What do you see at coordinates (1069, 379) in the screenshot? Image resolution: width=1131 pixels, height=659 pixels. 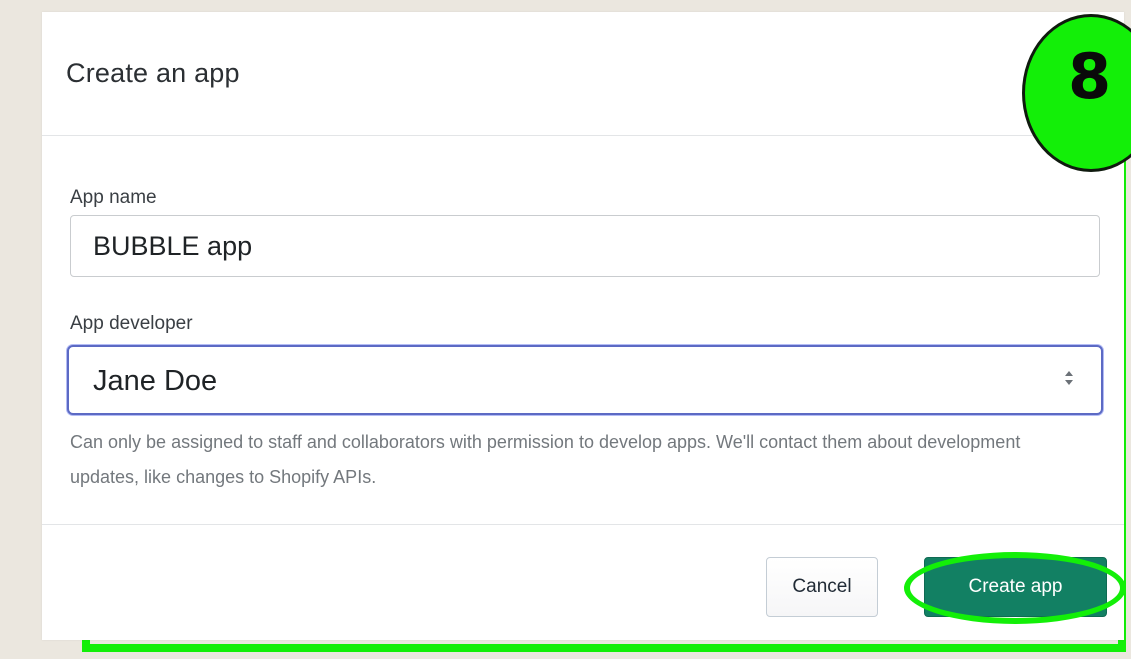 I see `updown-chevron-icon` at bounding box center [1069, 379].